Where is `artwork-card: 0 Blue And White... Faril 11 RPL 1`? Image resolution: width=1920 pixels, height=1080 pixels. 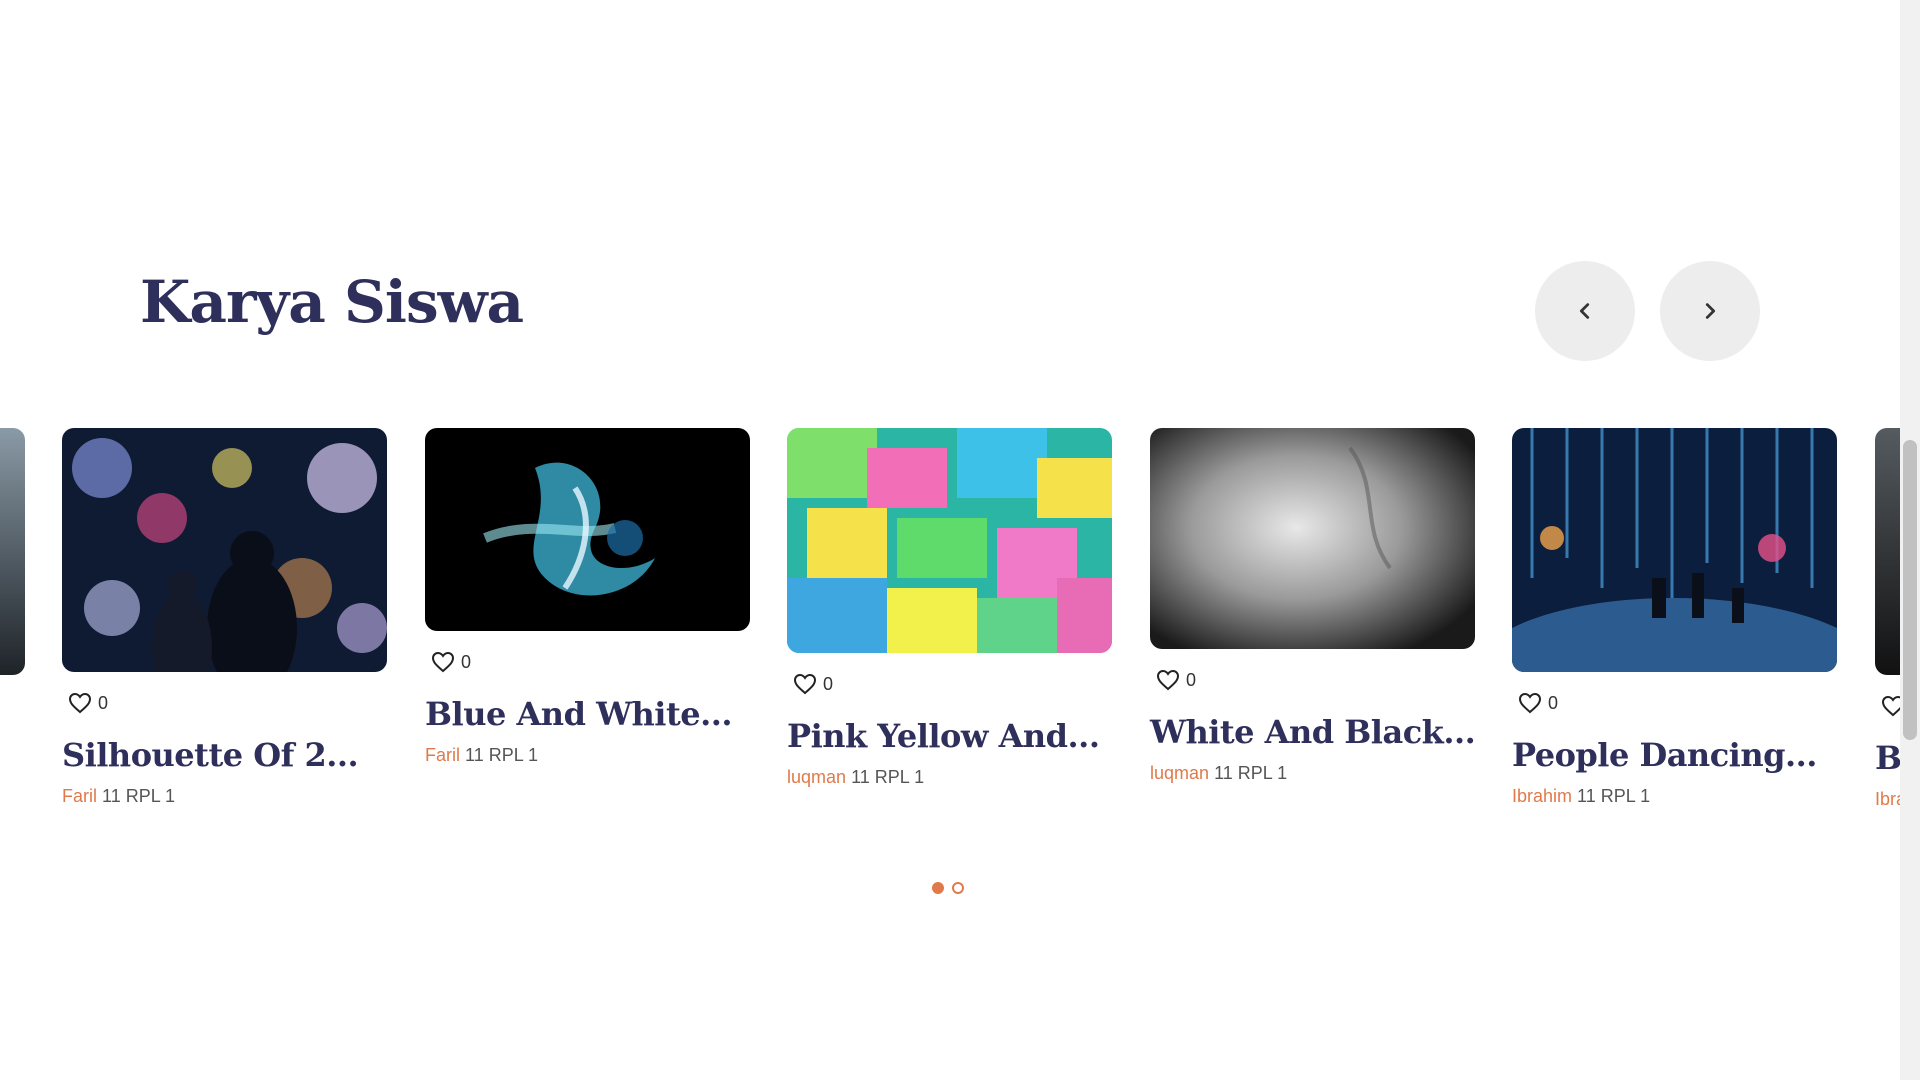 artwork-card: 0 Blue And White... Faril 11 RPL 1 is located at coordinates (587, 597).